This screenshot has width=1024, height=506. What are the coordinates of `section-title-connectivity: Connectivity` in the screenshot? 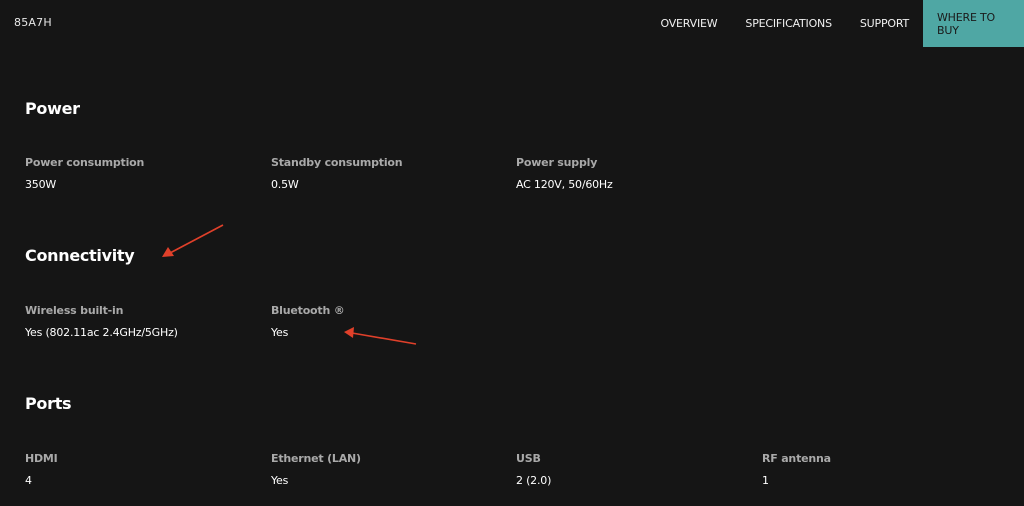 It's located at (80, 255).